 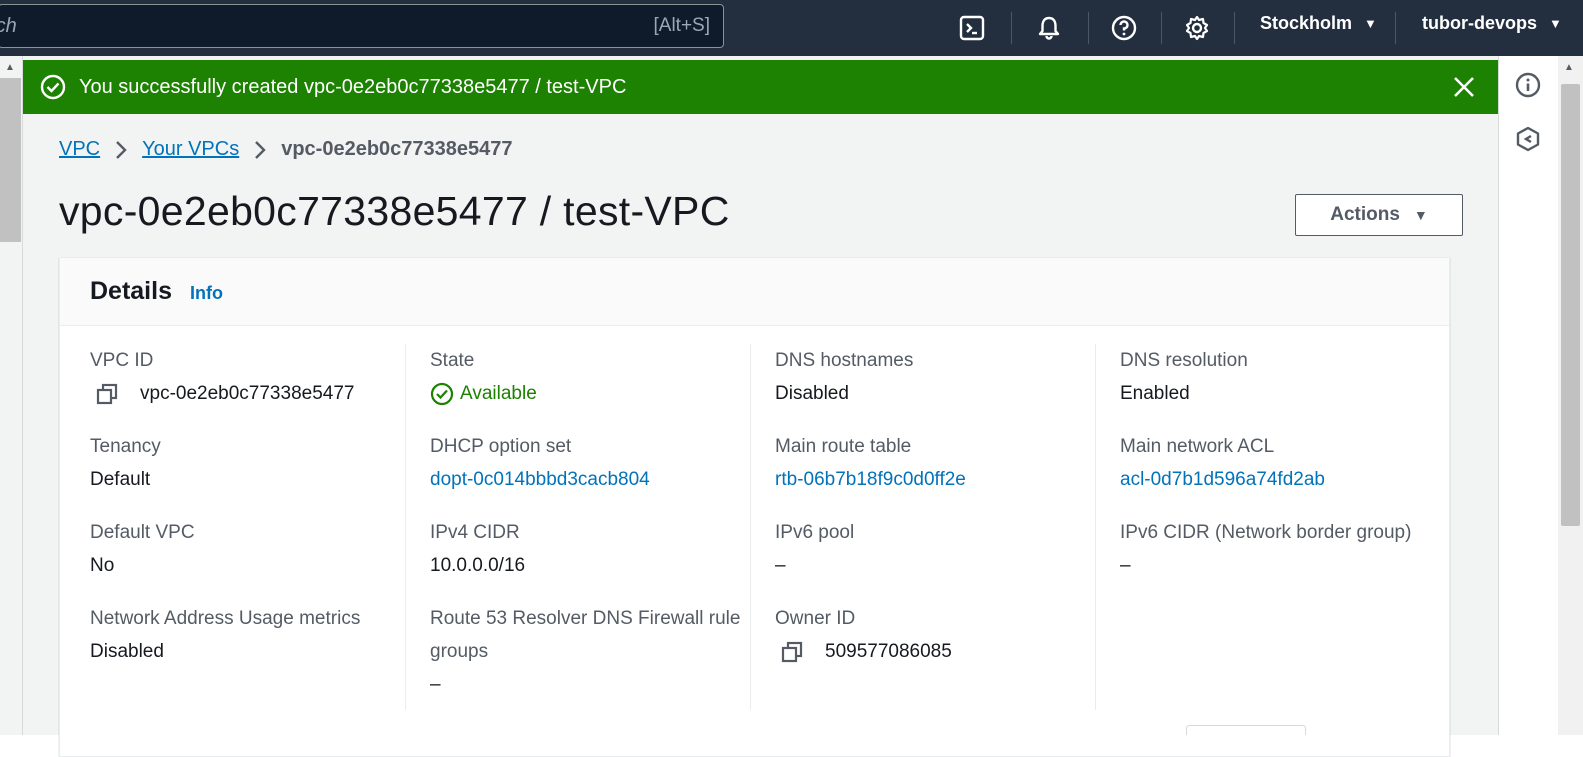 What do you see at coordinates (122, 360) in the screenshot?
I see `field-label: VPC ID` at bounding box center [122, 360].